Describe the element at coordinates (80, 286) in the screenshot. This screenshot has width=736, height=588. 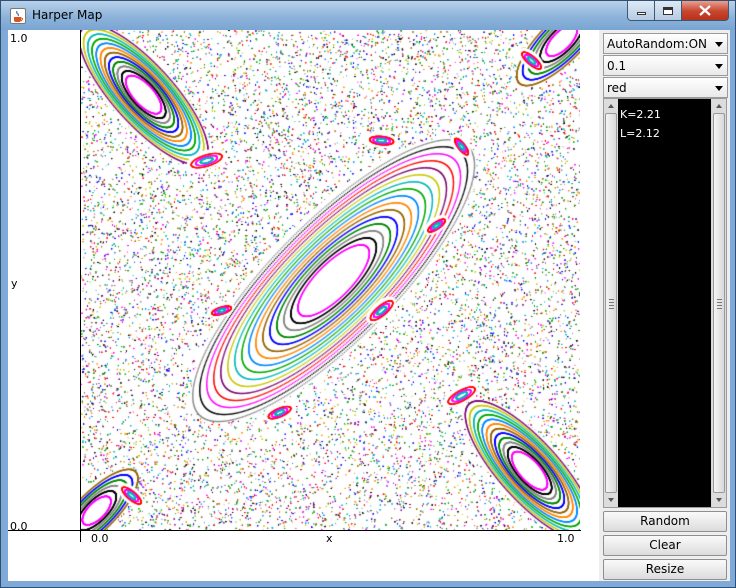
I see `y-axis-line` at that location.